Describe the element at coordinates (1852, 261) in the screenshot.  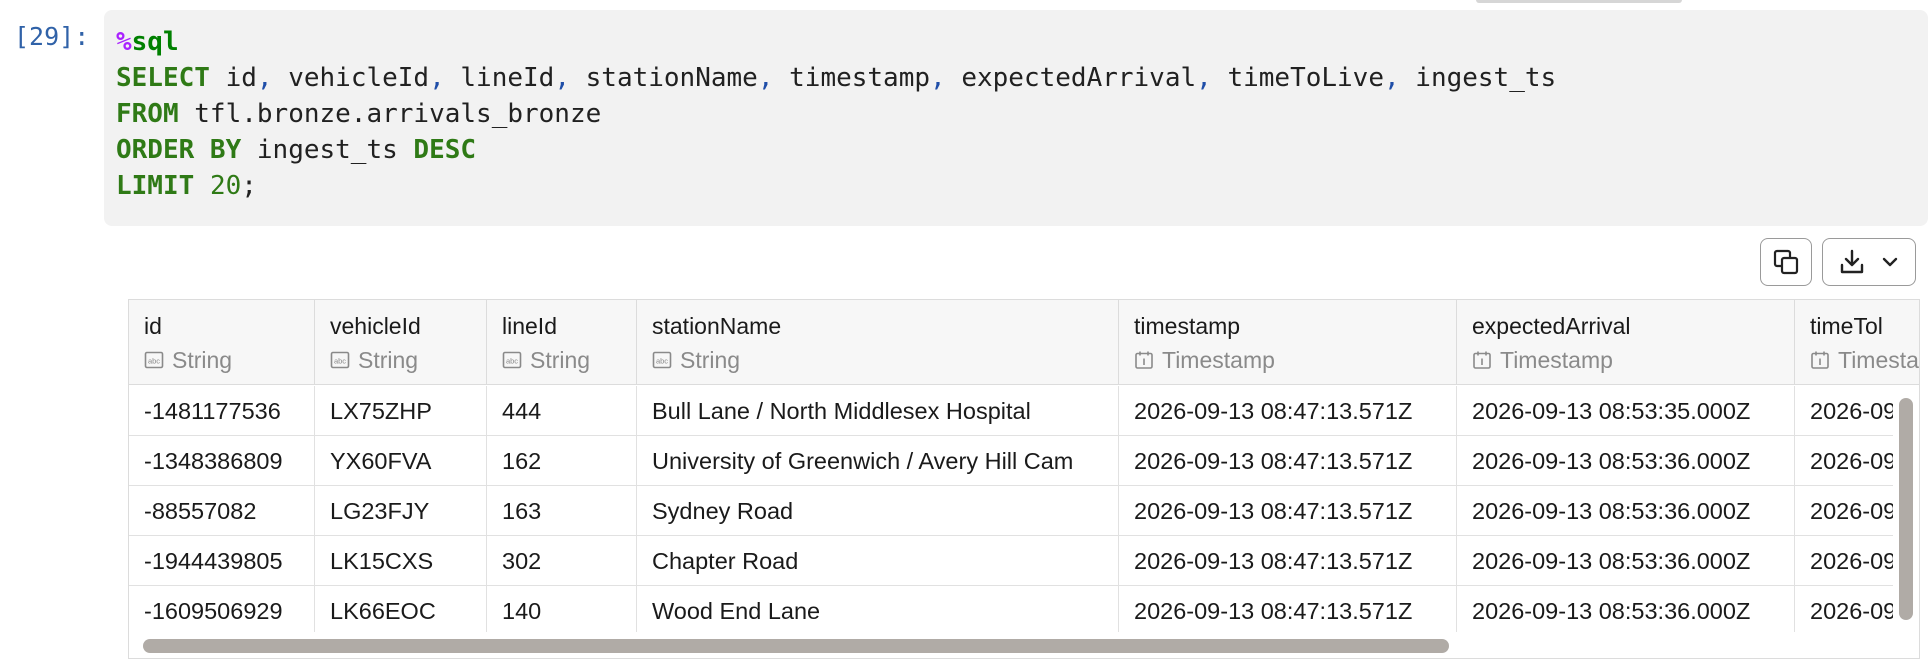
I see `download-icon` at that location.